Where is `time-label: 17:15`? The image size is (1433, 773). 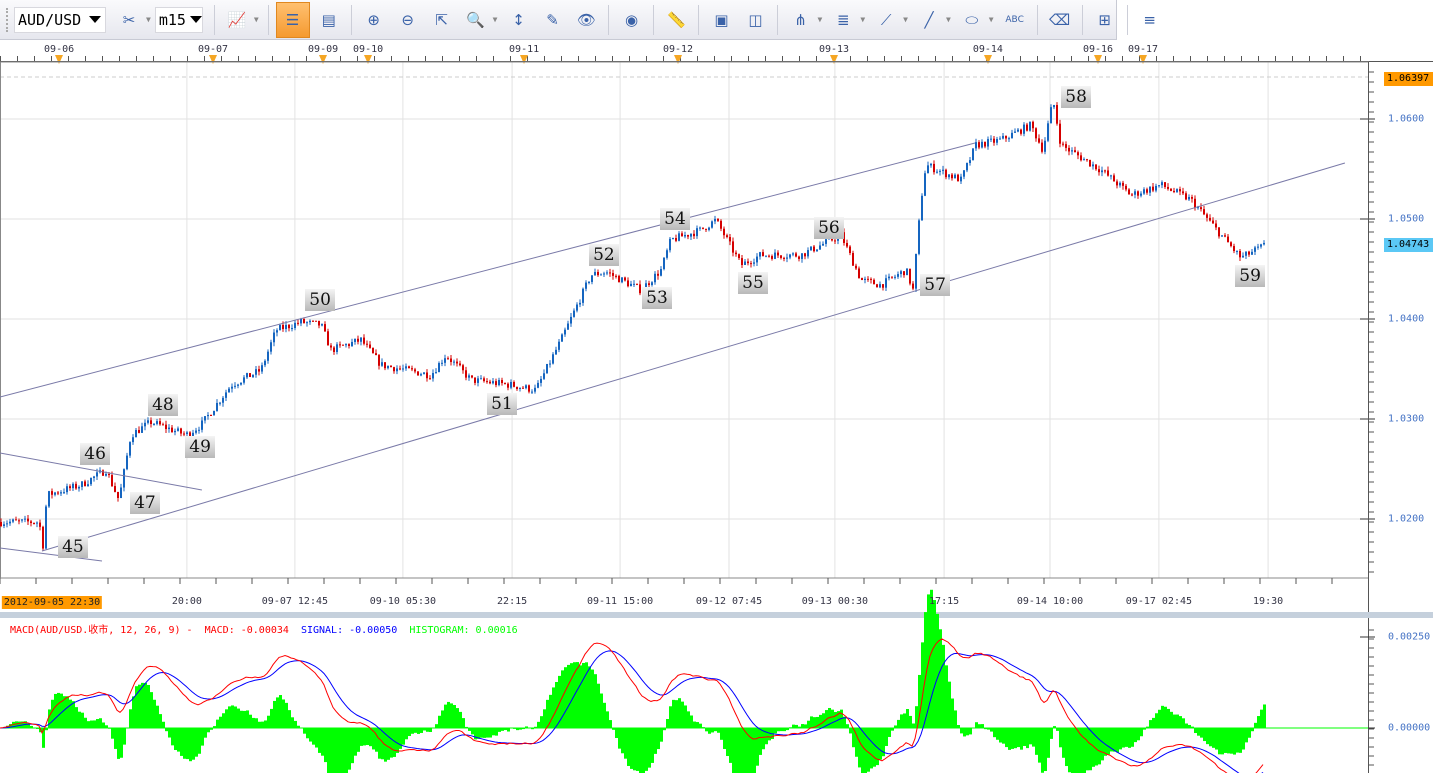 time-label: 17:15 is located at coordinates (944, 601).